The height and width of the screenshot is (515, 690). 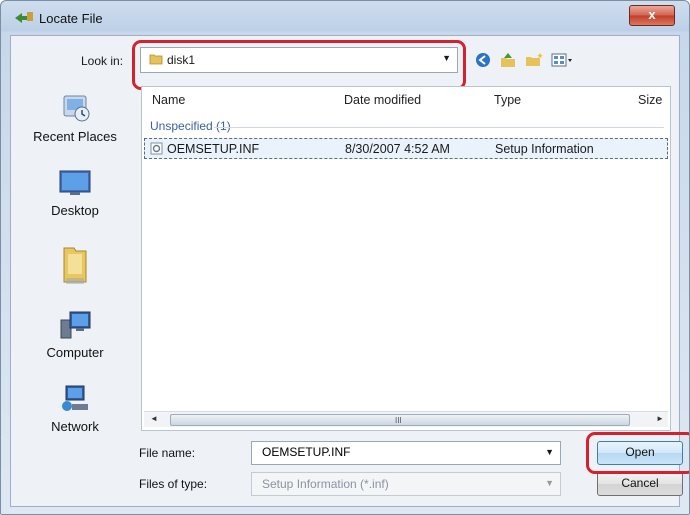 I want to click on place-label: Recent Places, so click(x=75, y=136).